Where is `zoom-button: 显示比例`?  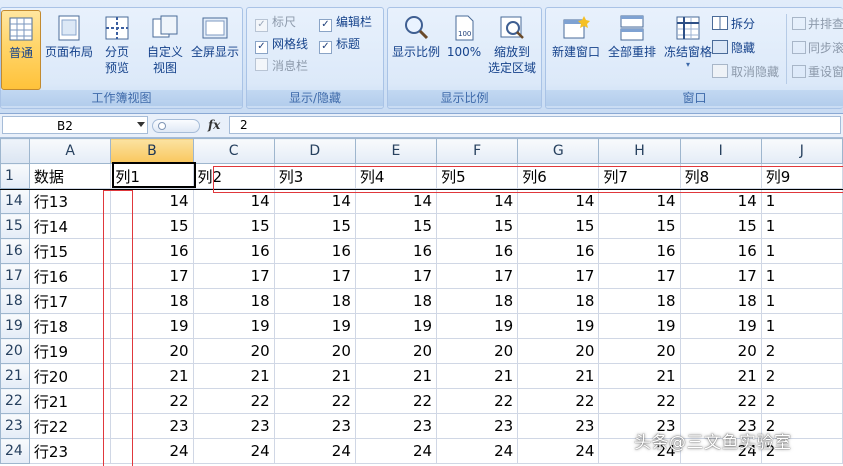
zoom-button: 显示比例 is located at coordinates (416, 50).